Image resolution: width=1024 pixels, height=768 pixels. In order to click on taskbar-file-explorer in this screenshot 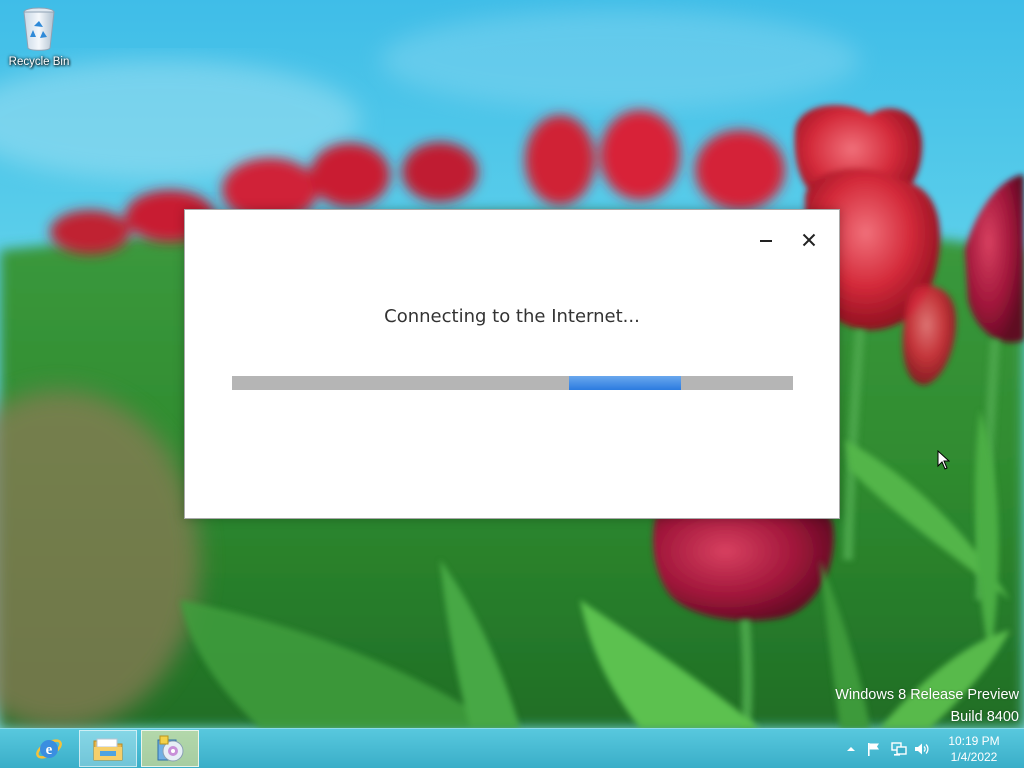, I will do `click(108, 748)`.